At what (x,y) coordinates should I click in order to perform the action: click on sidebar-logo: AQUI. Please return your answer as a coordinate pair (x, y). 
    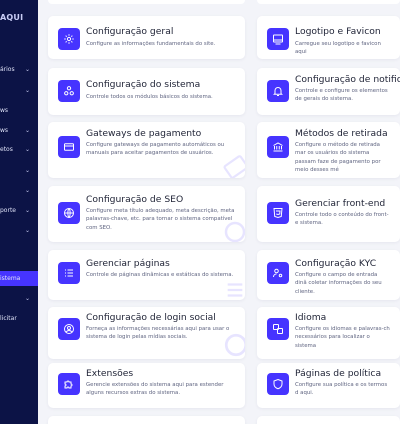
    Looking at the image, I should click on (11, 17).